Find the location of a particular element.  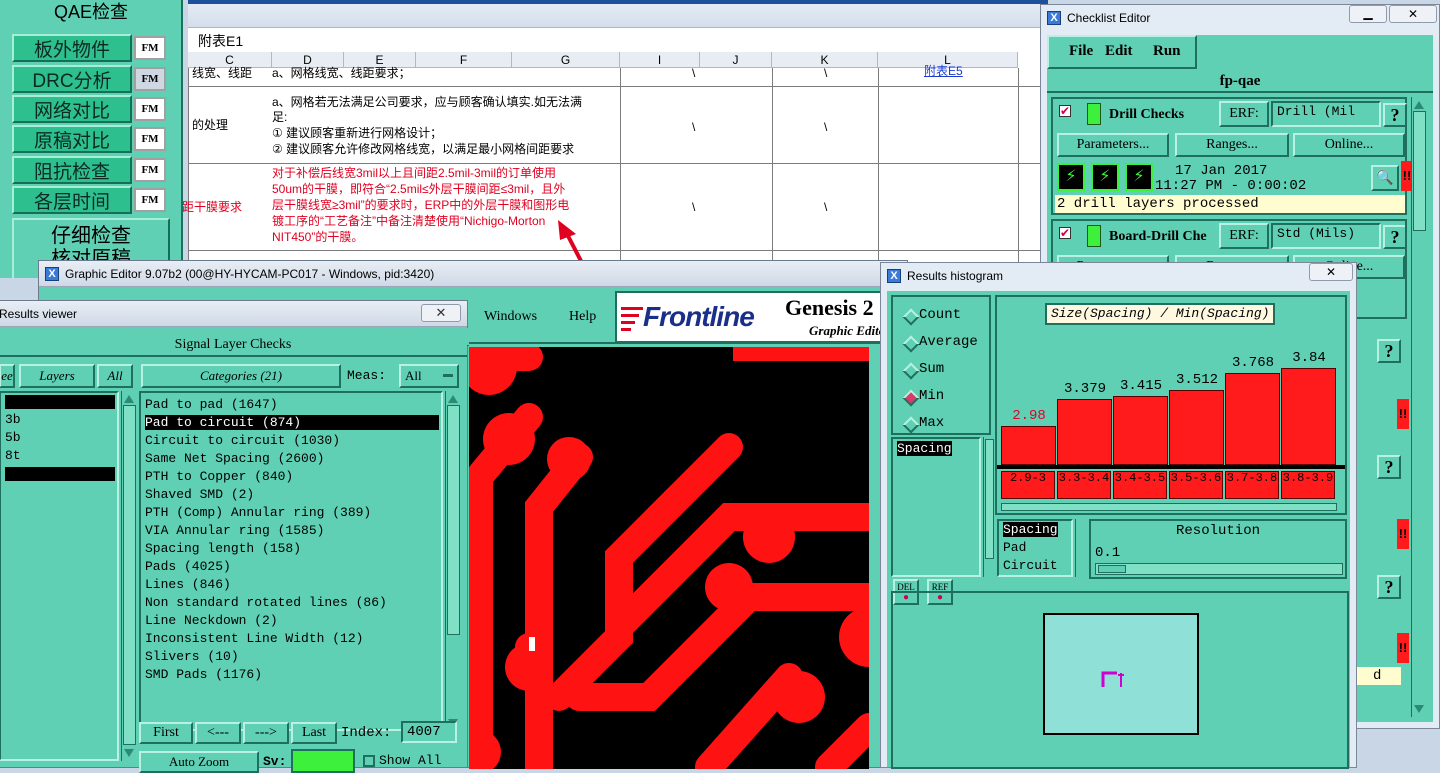

layer-row-5b: 5b is located at coordinates (13, 437).